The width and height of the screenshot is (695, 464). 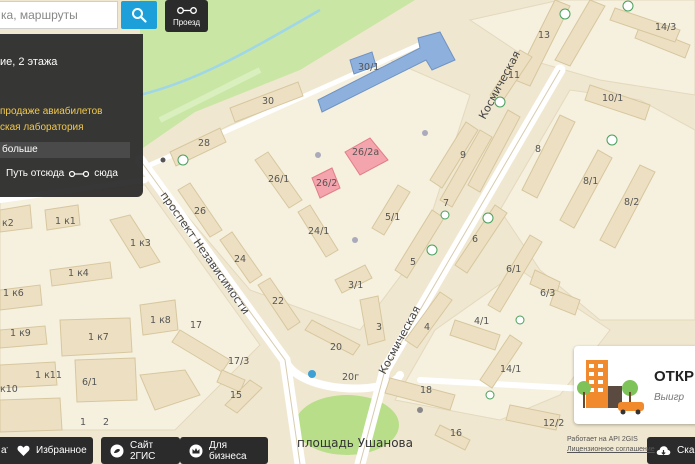 What do you see at coordinates (475, 239) in the screenshot?
I see `svg-text: 6` at bounding box center [475, 239].